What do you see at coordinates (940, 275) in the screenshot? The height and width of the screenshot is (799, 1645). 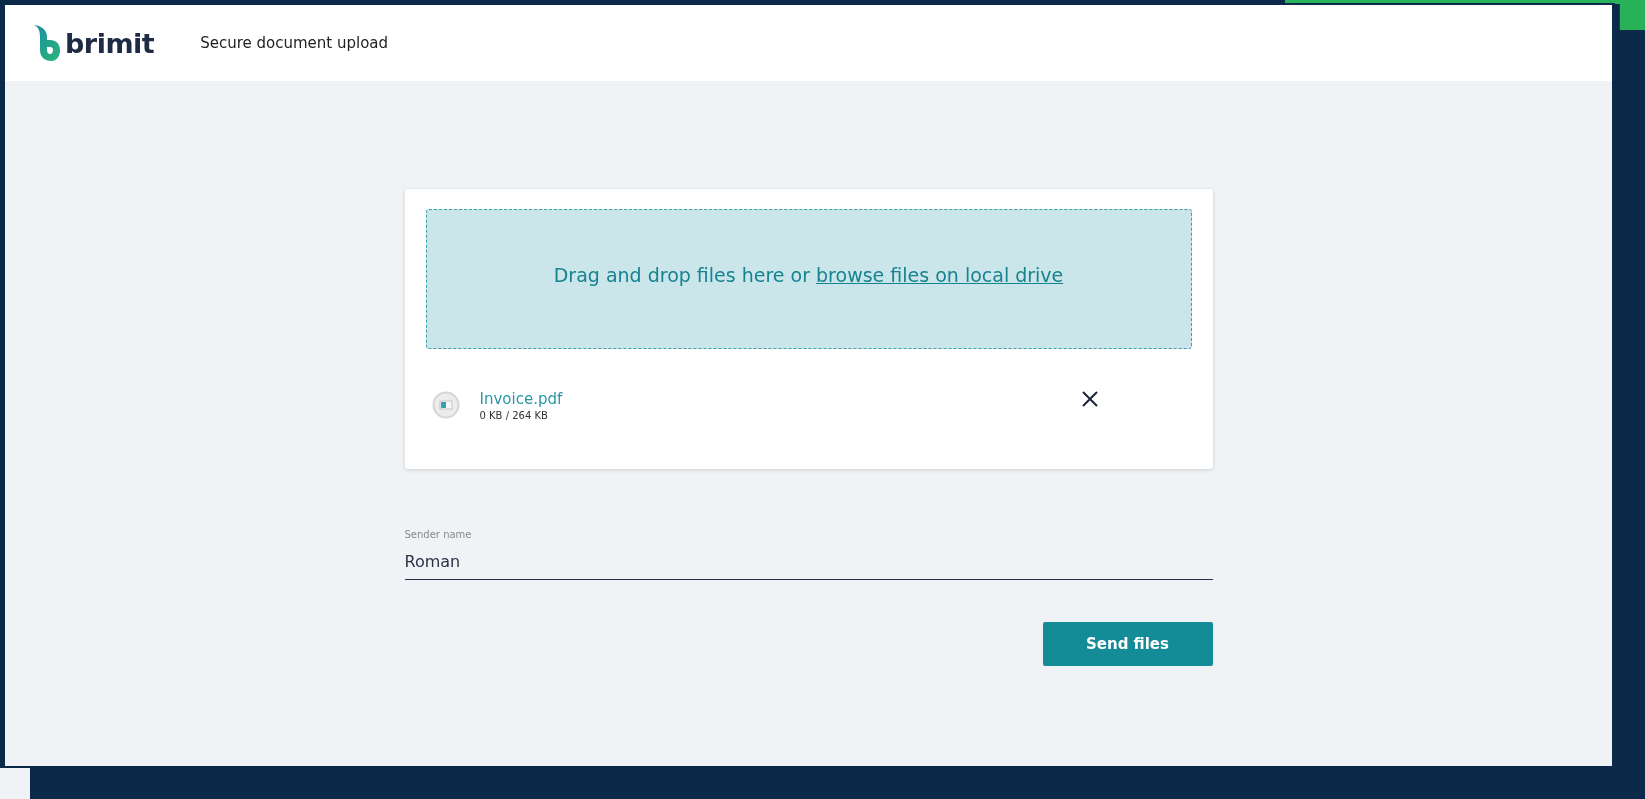 I see `browse-link: browse files on local drive` at bounding box center [940, 275].